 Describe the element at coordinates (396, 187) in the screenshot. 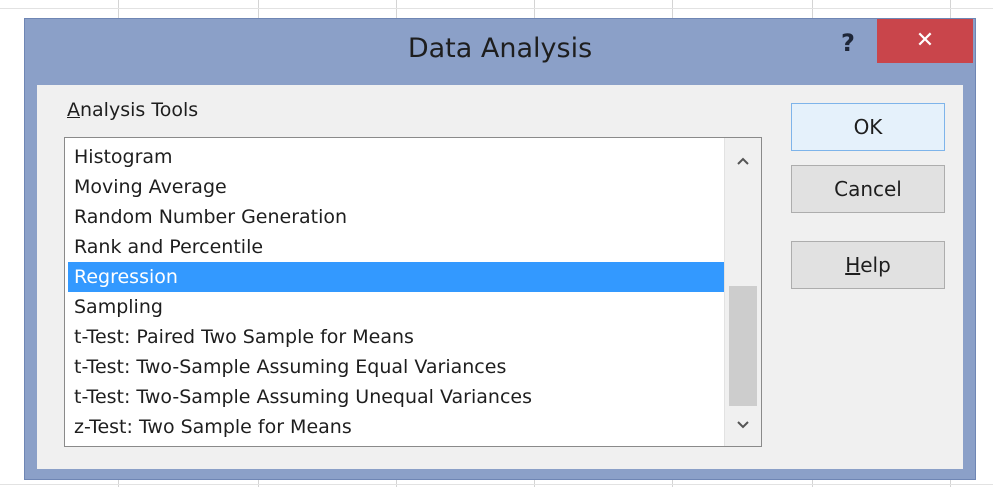

I see `list-item: Moving Average` at that location.